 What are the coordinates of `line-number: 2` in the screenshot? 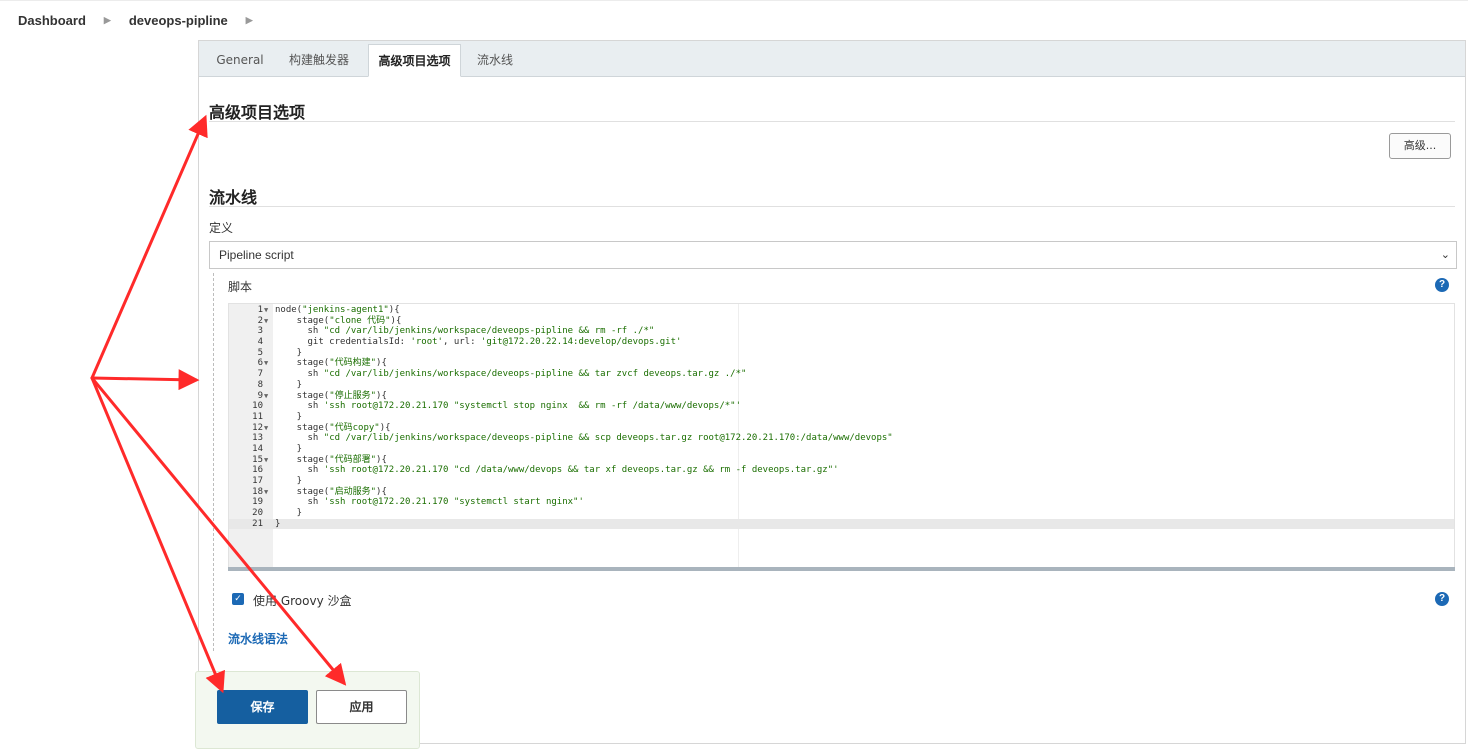 It's located at (260, 320).